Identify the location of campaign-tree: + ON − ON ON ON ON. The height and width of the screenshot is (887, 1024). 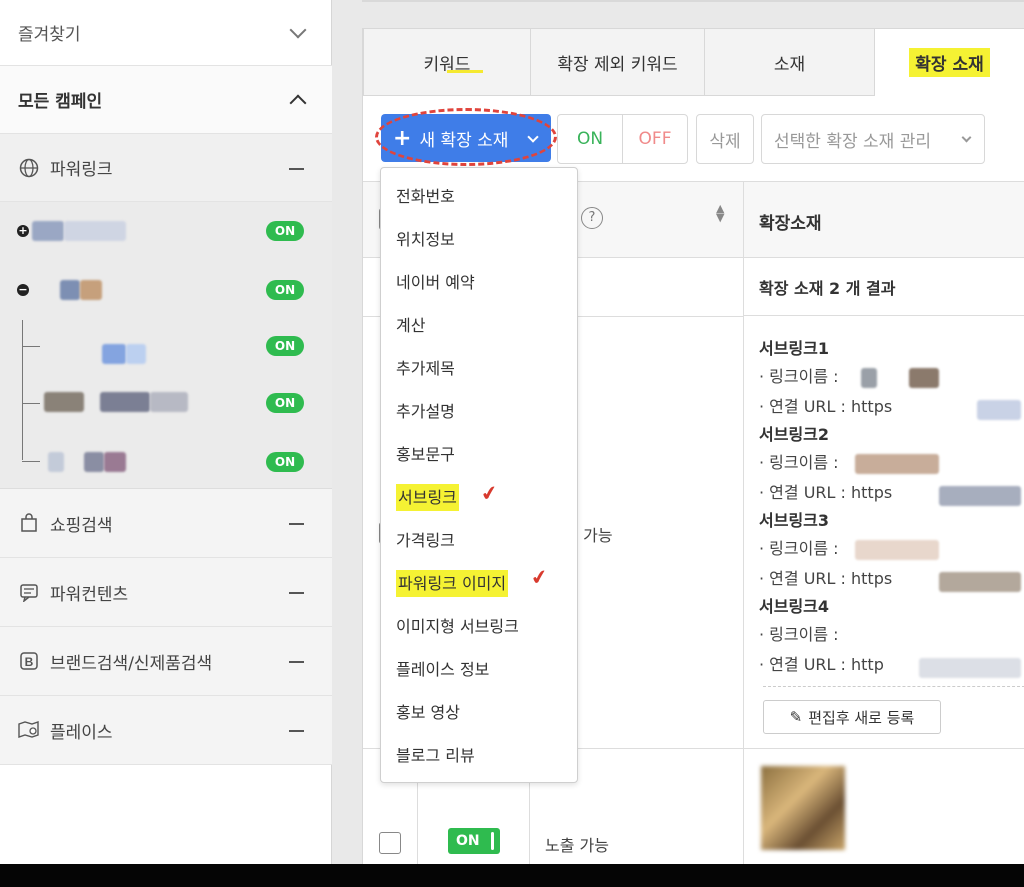
(166, 345).